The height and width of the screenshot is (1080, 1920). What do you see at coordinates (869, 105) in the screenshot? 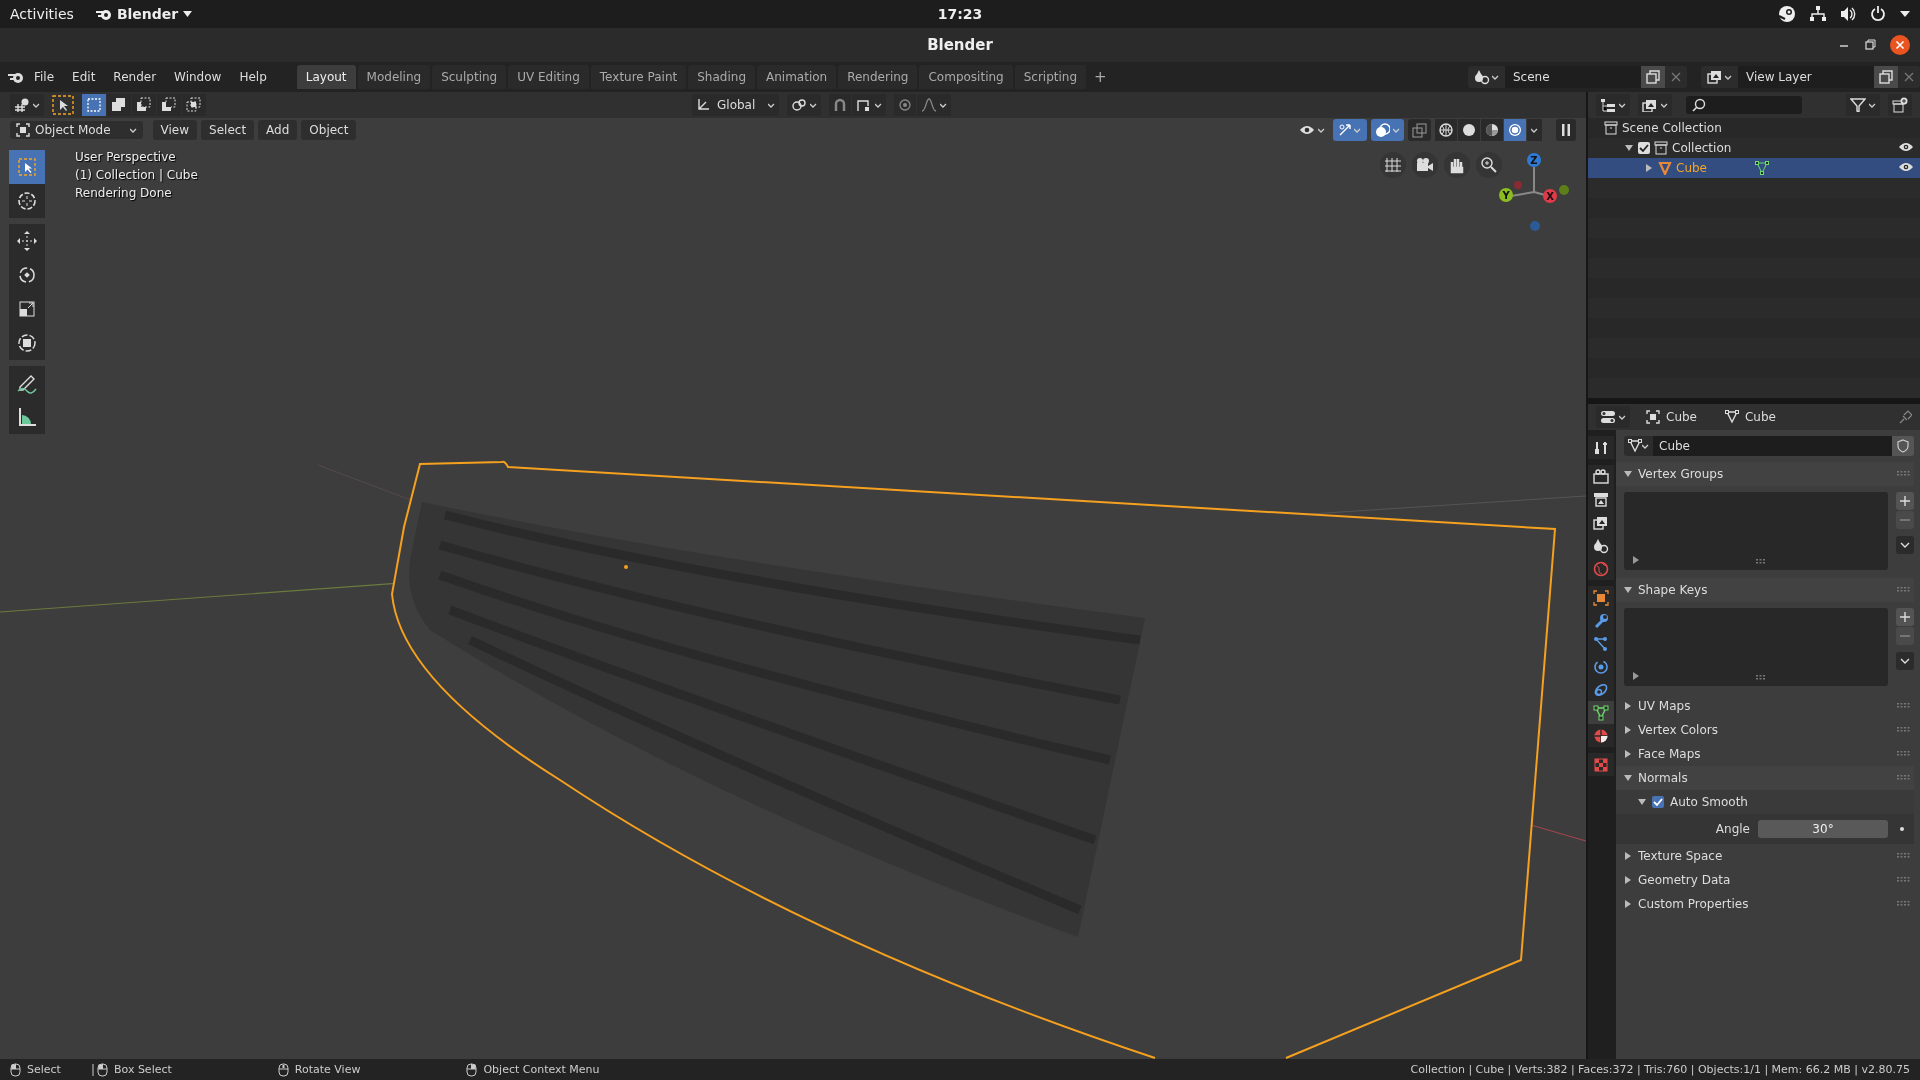
I see `snap-target-button` at bounding box center [869, 105].